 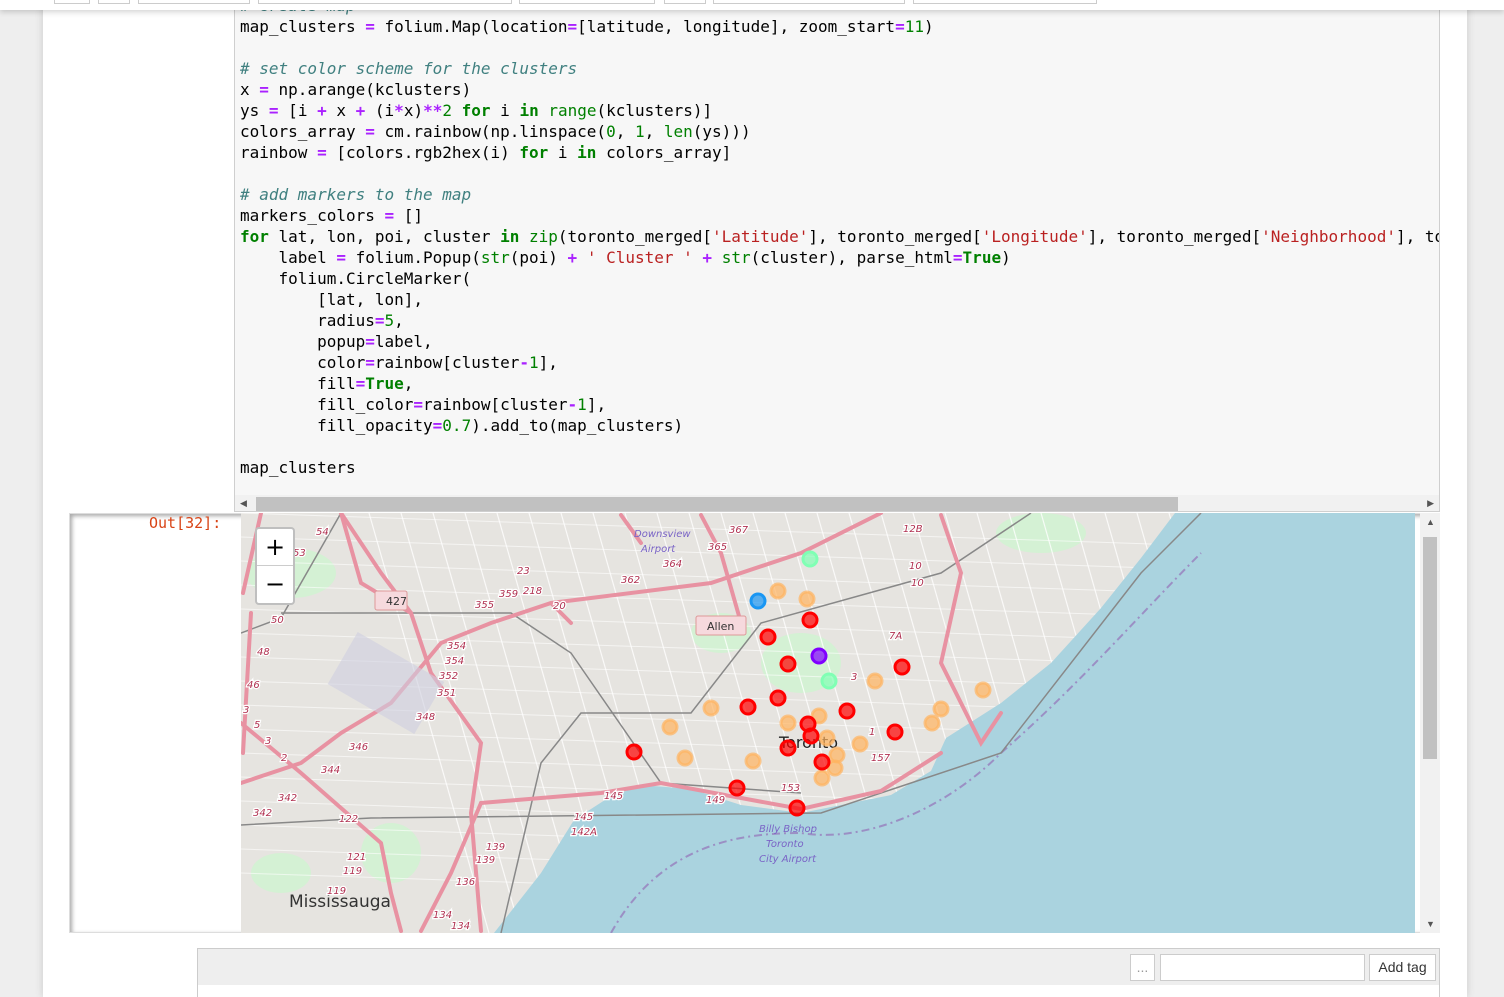 What do you see at coordinates (1430, 503) in the screenshot?
I see `scroll-right-icon: ▶` at bounding box center [1430, 503].